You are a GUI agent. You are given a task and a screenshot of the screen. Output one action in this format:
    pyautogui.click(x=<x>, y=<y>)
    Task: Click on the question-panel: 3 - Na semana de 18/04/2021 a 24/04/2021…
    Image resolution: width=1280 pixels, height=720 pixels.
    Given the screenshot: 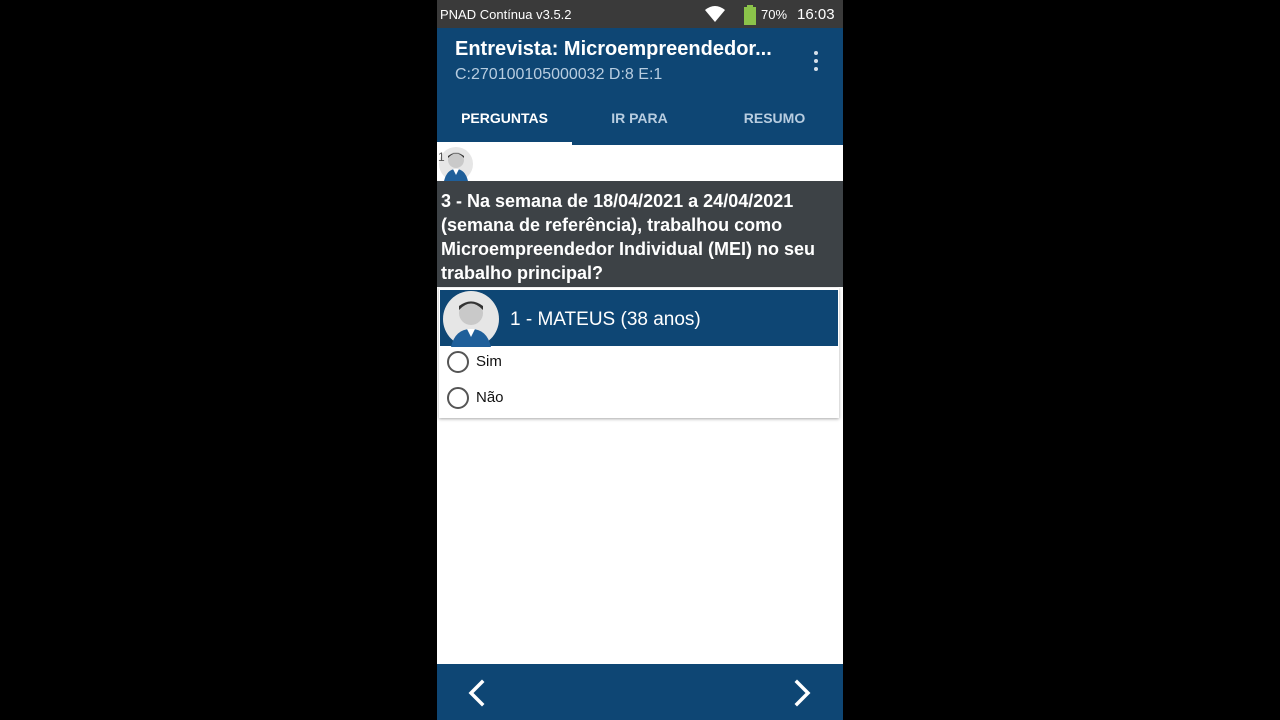 What is the action you would take?
    pyautogui.click(x=640, y=234)
    